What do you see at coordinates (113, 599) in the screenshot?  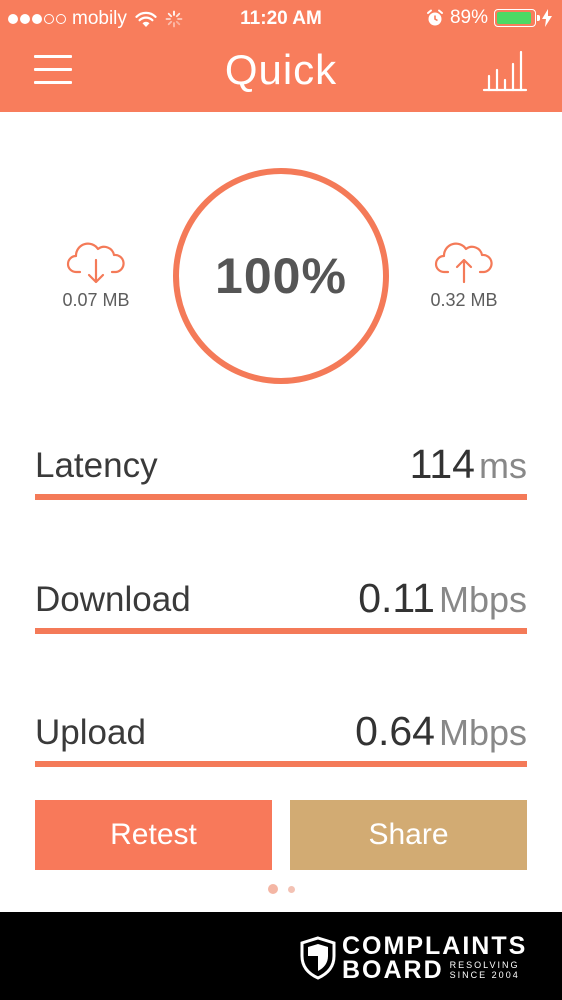 I see `metric-label: Download` at bounding box center [113, 599].